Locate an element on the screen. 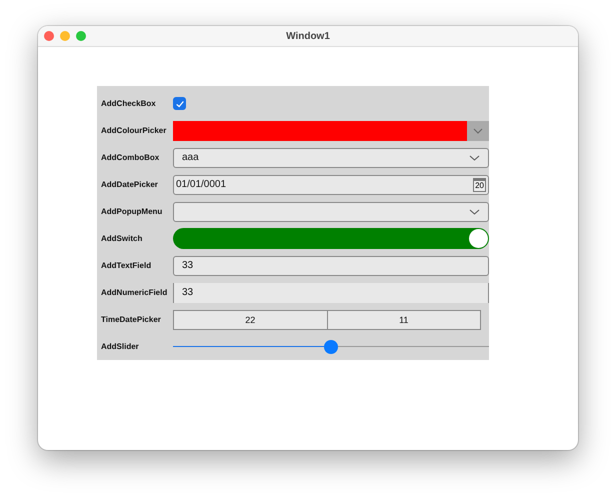 The height and width of the screenshot is (500, 616). field-label: AddDatePicker is located at coordinates (130, 184).